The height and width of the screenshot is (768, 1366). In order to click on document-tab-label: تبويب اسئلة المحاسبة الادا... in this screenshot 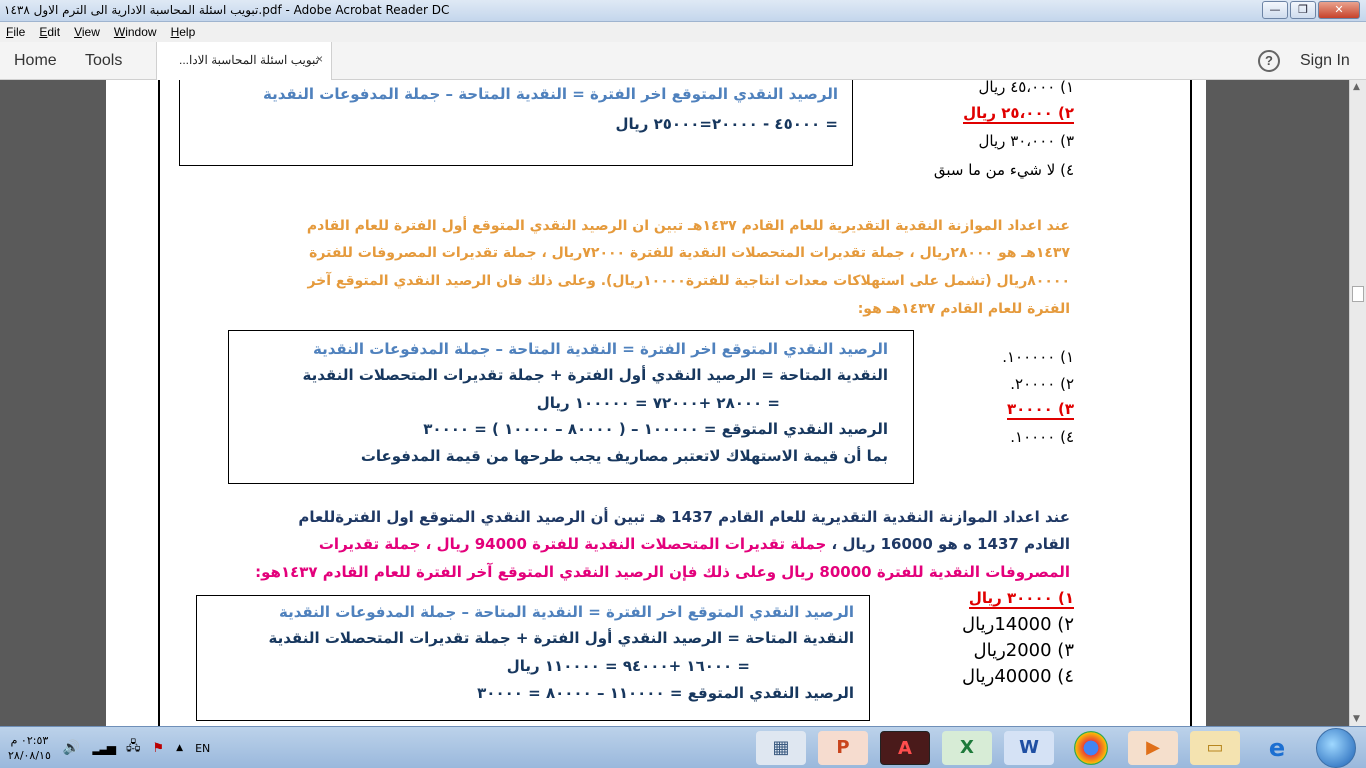, I will do `click(249, 60)`.